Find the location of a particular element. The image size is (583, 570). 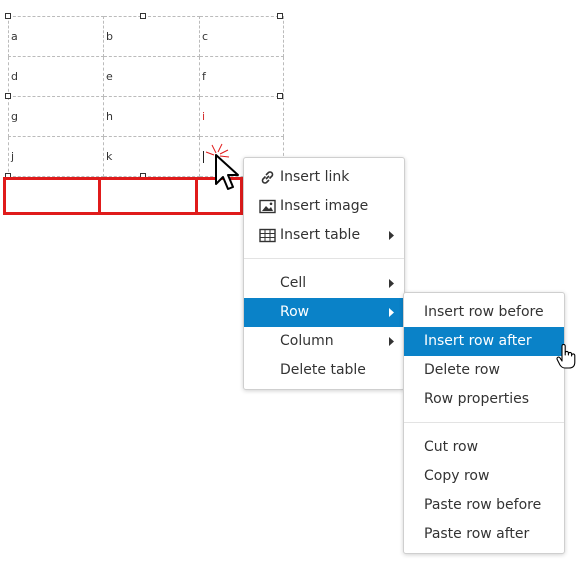

table-icon is located at coordinates (267, 235).